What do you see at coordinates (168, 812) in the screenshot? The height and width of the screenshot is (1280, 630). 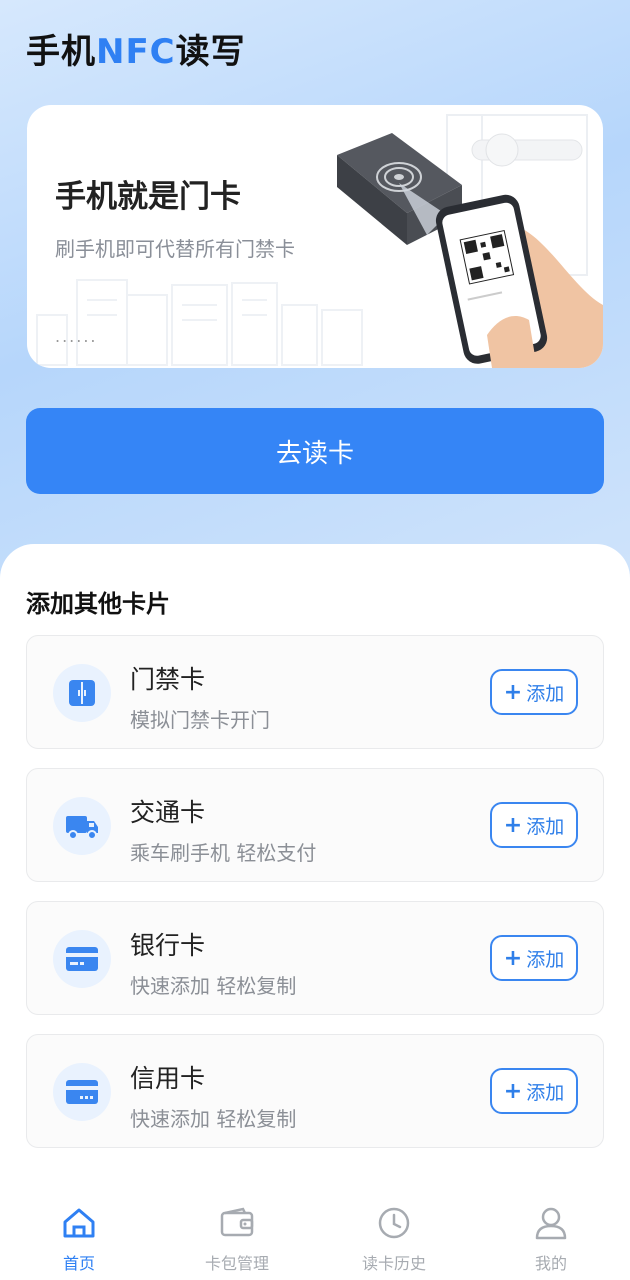 I see `card-name: 交通卡` at bounding box center [168, 812].